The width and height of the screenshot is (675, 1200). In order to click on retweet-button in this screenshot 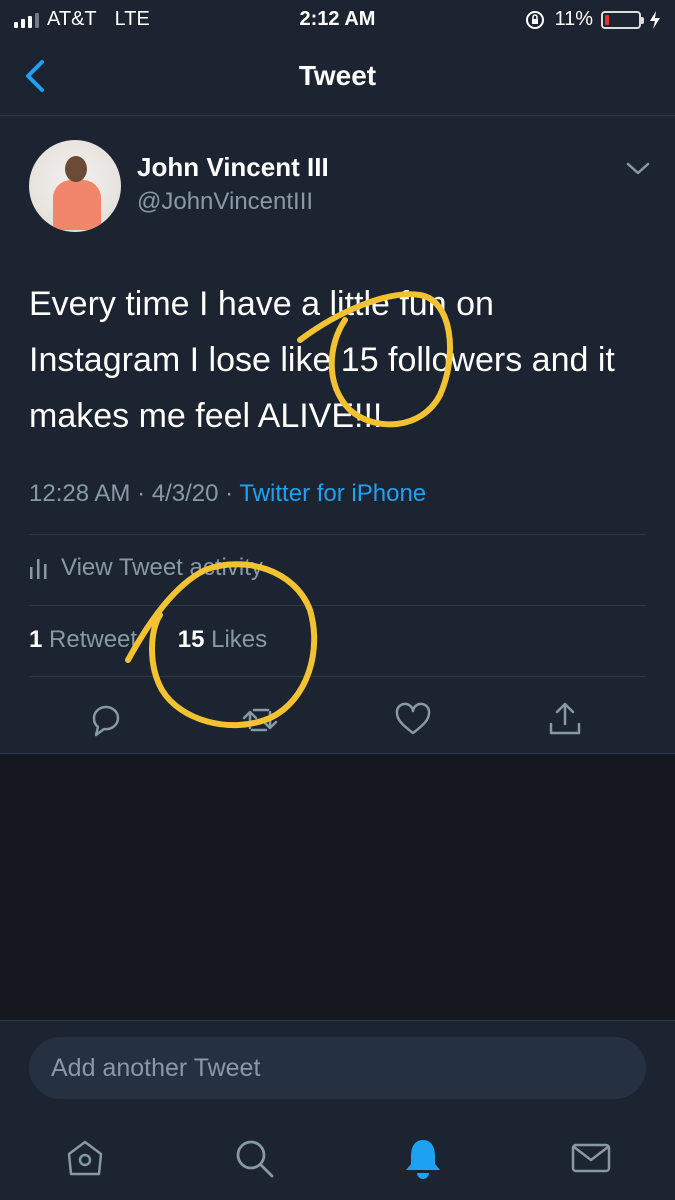, I will do `click(260, 720)`.